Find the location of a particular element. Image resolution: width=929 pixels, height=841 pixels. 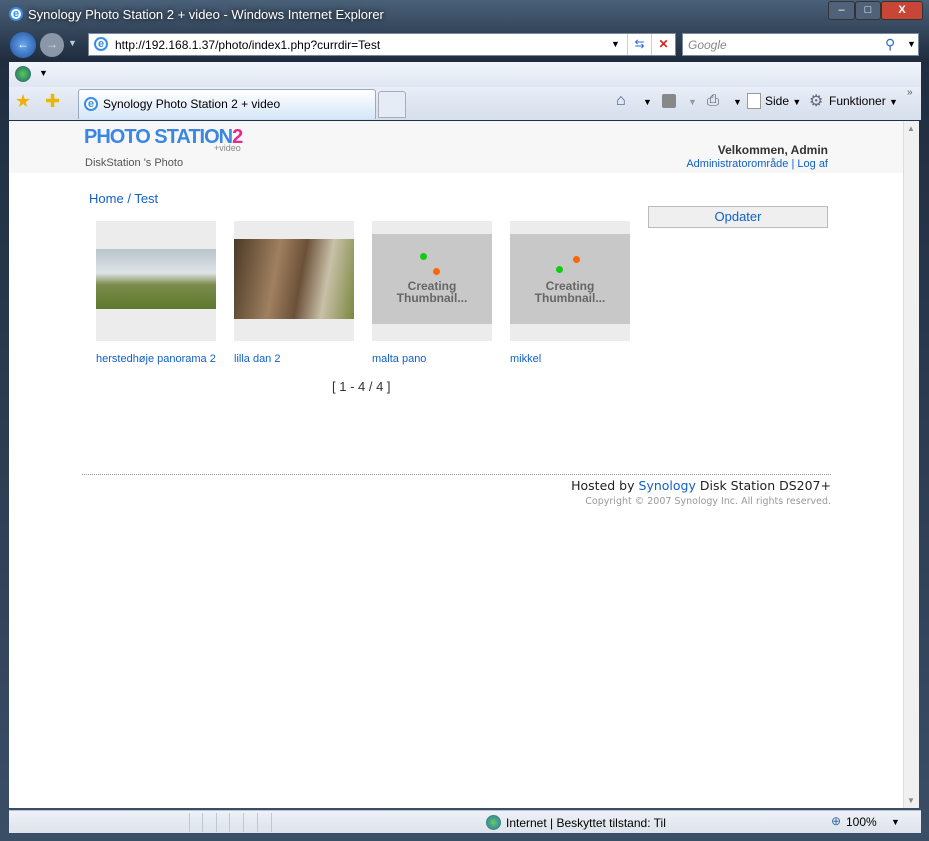

home-icon: ⌂ is located at coordinates (621, 101).